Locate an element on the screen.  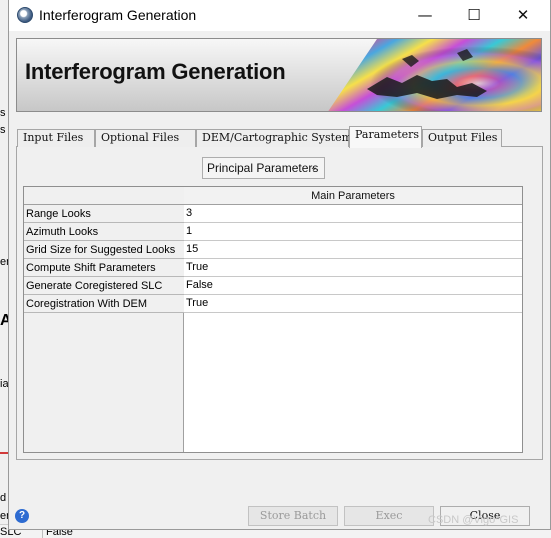
table-row: Generate Coregistered SLC False is located at coordinates (273, 286).